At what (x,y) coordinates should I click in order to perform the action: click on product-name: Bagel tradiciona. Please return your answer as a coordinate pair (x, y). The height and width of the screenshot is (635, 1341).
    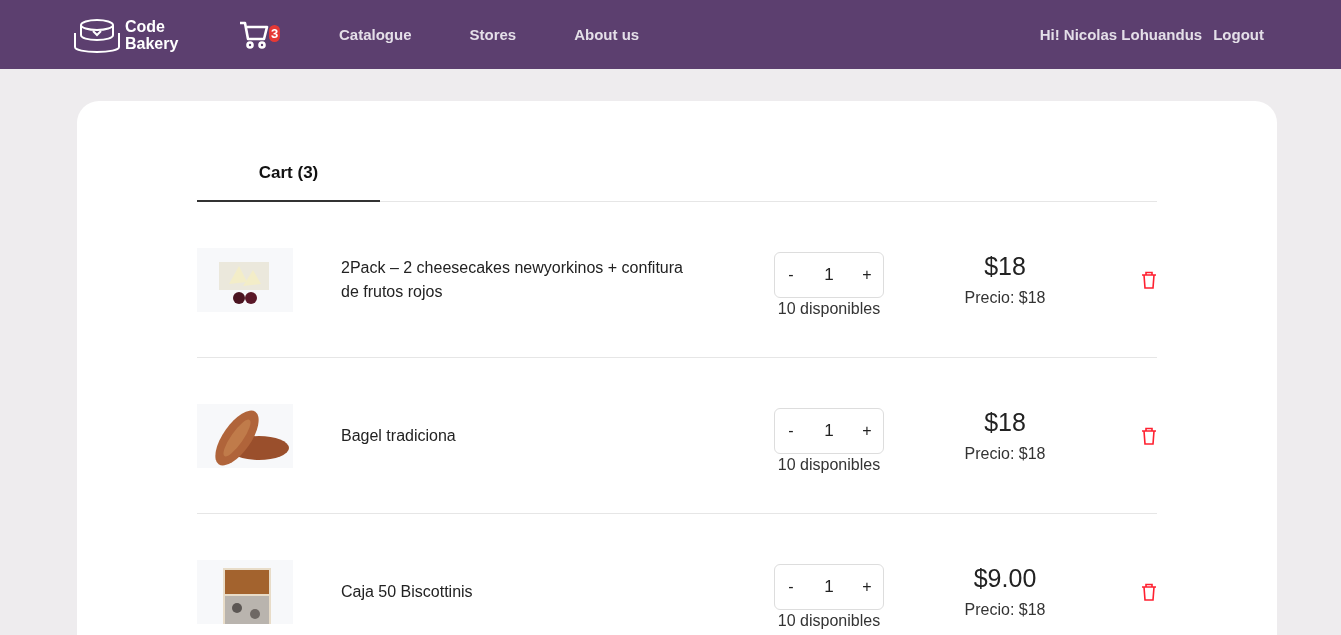
    Looking at the image, I should click on (399, 435).